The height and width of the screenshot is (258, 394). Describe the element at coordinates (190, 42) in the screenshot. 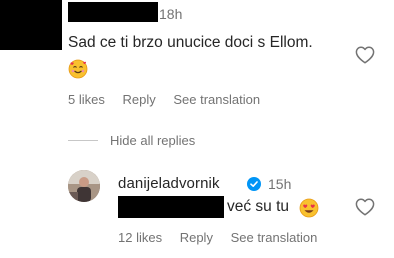

I see `comment-text: Sad ce ti brzo unucice doci s Ellom.` at that location.